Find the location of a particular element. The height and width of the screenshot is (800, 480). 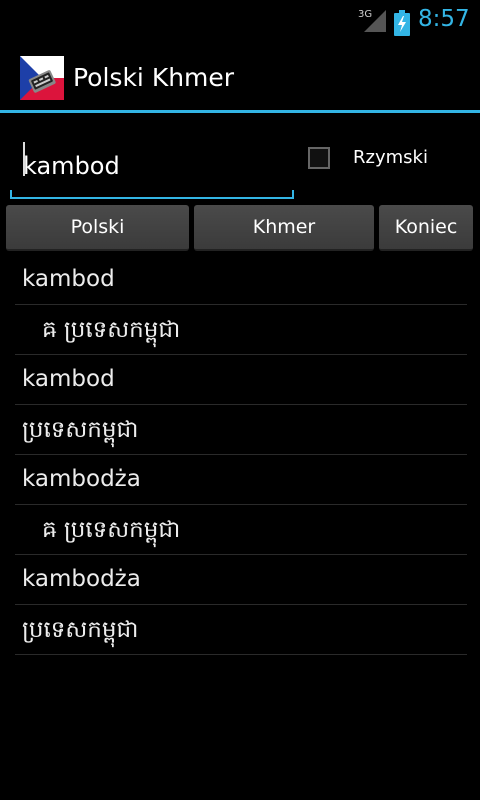

khmer-button: Khmer is located at coordinates (284, 228).